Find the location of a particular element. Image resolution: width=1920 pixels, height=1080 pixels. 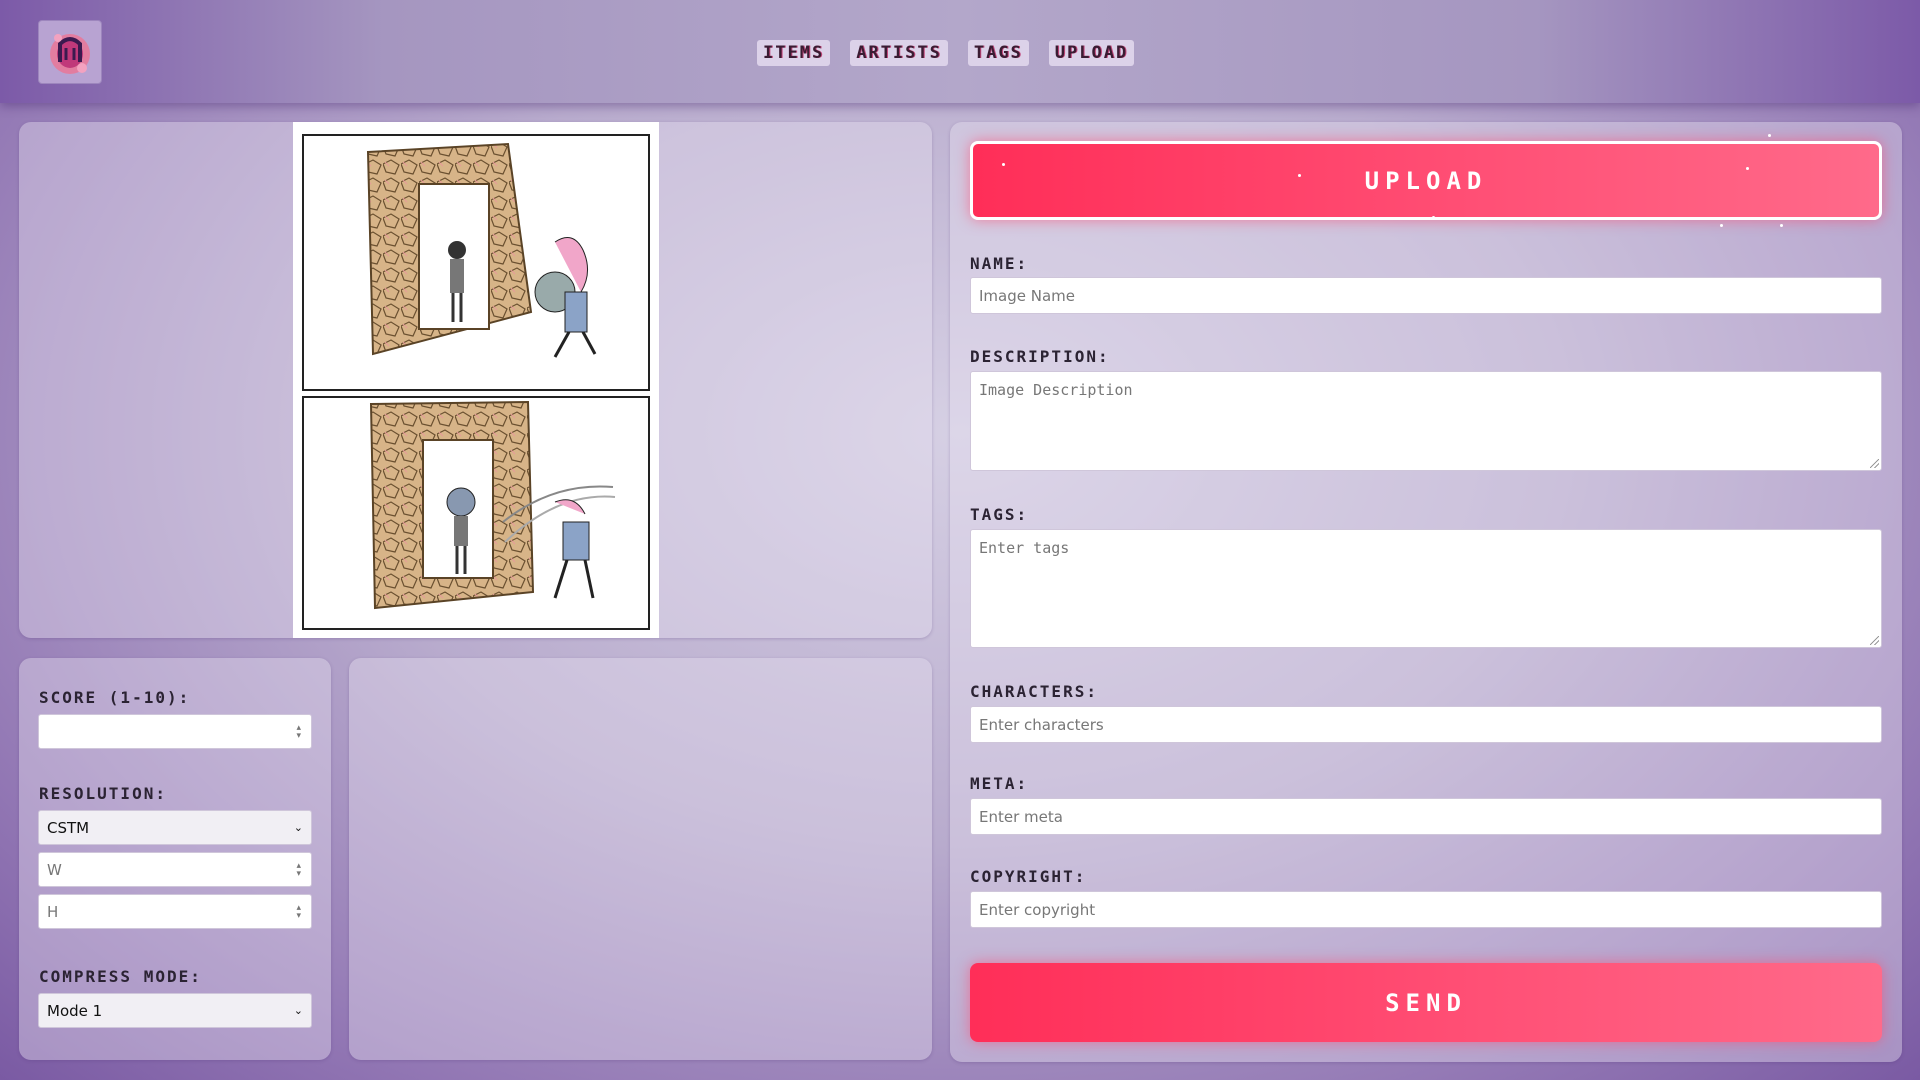

width-placeholder: W is located at coordinates (54, 869).